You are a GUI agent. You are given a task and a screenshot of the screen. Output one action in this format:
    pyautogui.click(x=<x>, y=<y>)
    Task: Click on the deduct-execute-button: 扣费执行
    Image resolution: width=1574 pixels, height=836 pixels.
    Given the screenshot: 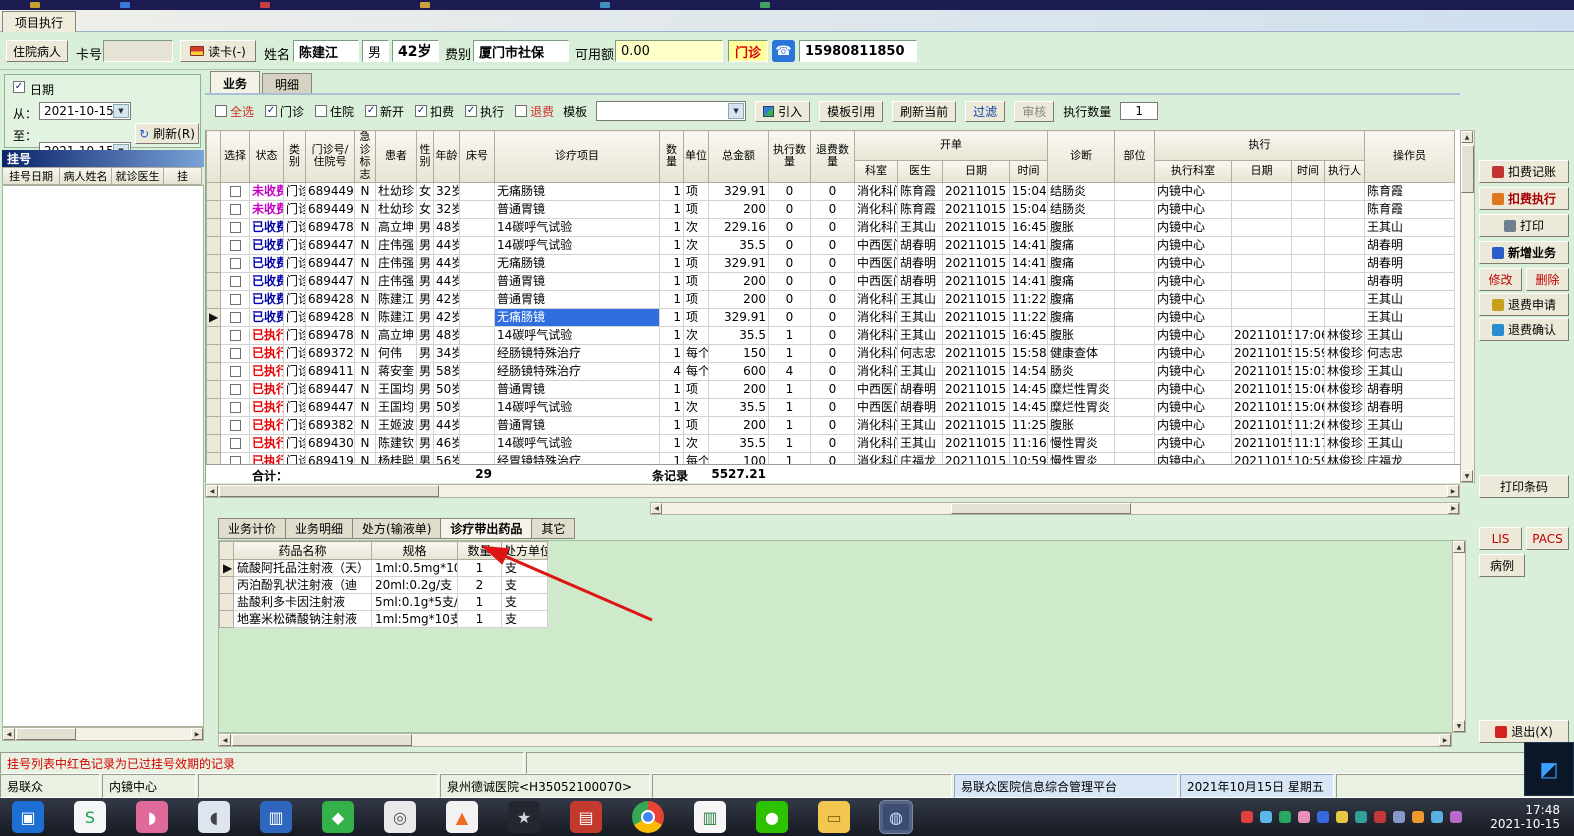 What is the action you would take?
    pyautogui.click(x=1524, y=198)
    